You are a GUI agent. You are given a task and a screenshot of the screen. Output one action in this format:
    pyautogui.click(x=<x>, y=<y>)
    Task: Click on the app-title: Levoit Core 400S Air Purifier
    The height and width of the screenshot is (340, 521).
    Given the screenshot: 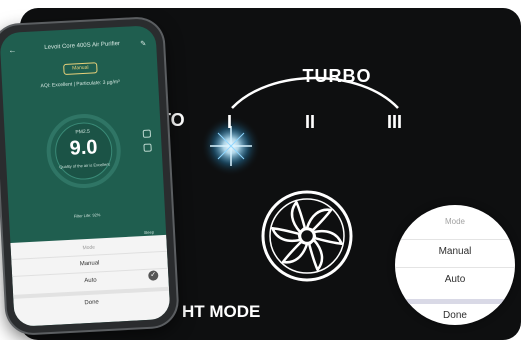 What is the action you would take?
    pyautogui.click(x=82, y=45)
    